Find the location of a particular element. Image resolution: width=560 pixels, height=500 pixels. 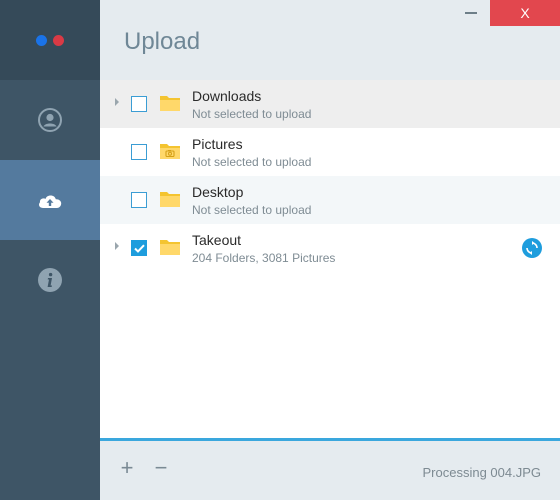

minimize-icon is located at coordinates (471, 13).